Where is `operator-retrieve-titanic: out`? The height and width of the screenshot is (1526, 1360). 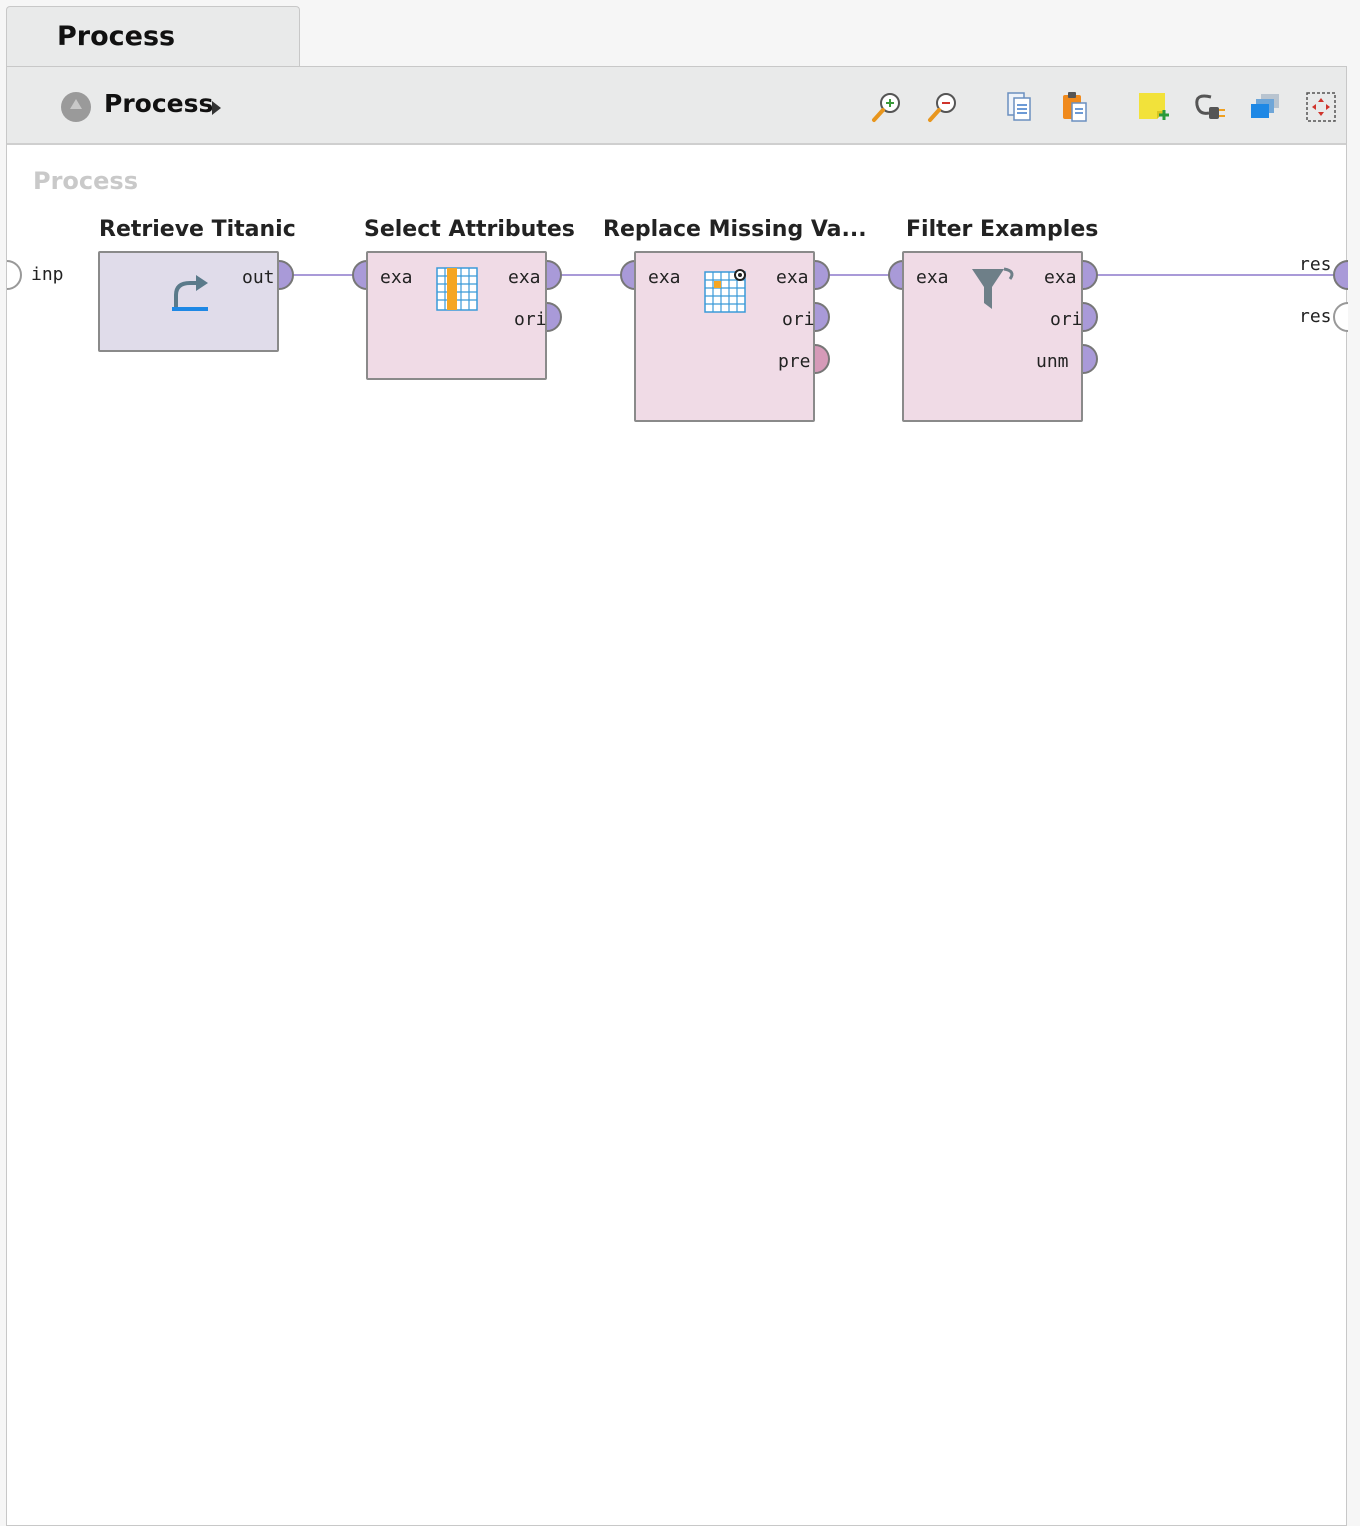 operator-retrieve-titanic: out is located at coordinates (188, 301).